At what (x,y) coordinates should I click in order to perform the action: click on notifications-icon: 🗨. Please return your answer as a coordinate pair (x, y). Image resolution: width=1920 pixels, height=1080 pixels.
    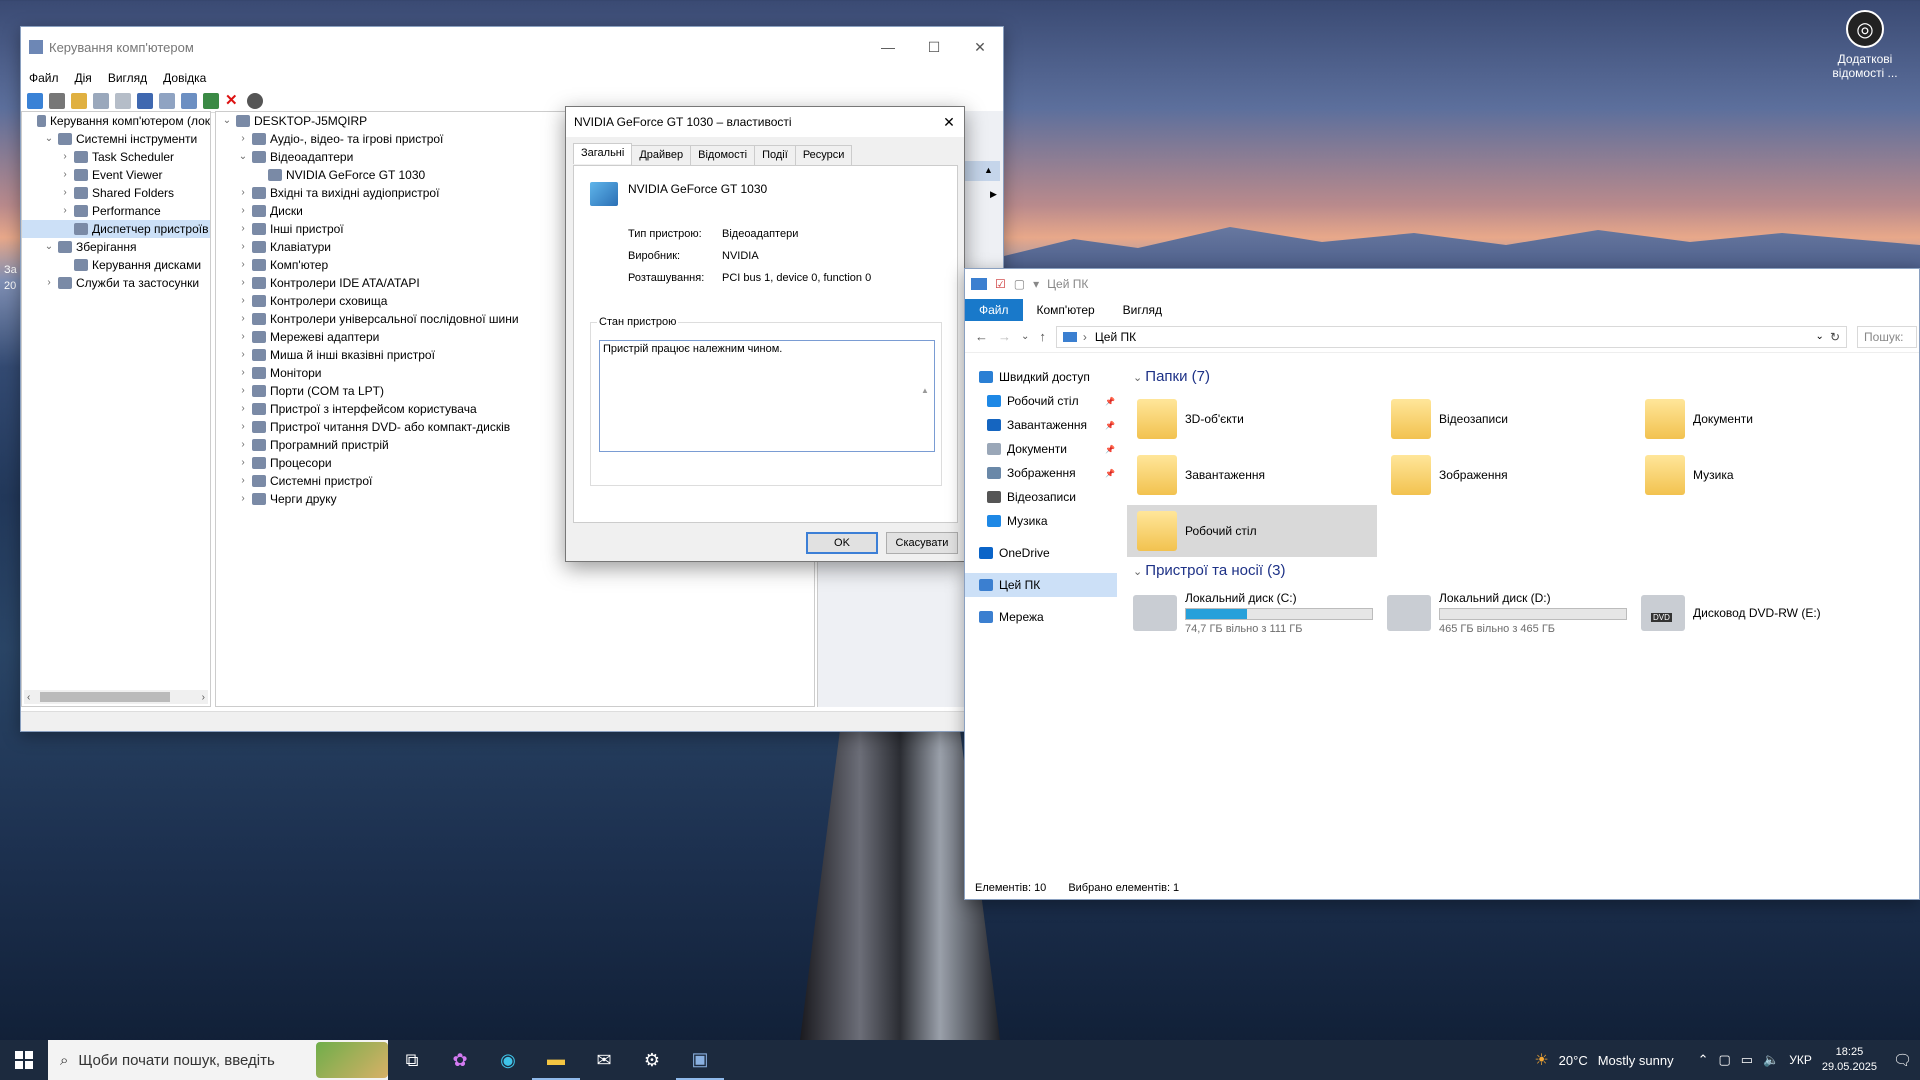
    Looking at the image, I should click on (1902, 1060).